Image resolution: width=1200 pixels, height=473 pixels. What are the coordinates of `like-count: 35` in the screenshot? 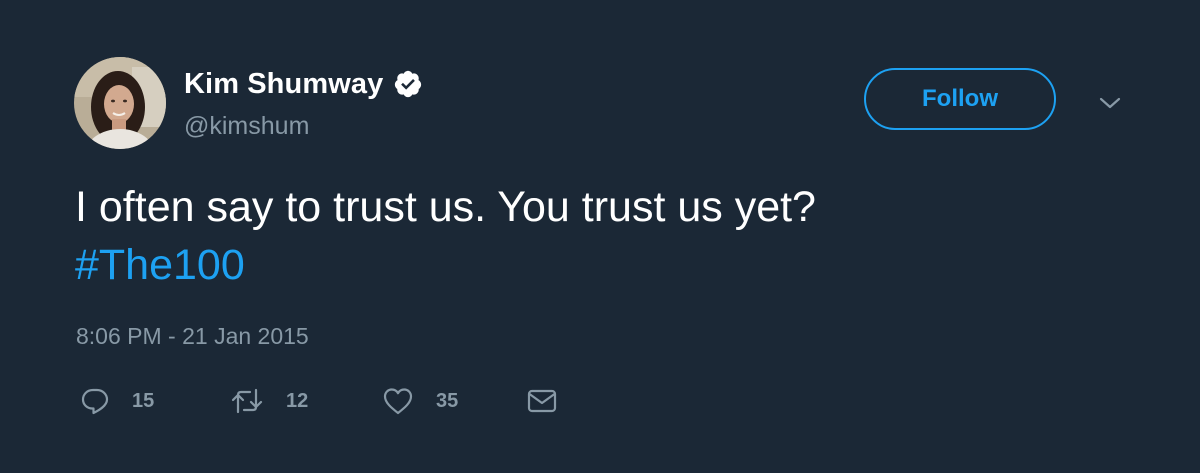 It's located at (447, 400).